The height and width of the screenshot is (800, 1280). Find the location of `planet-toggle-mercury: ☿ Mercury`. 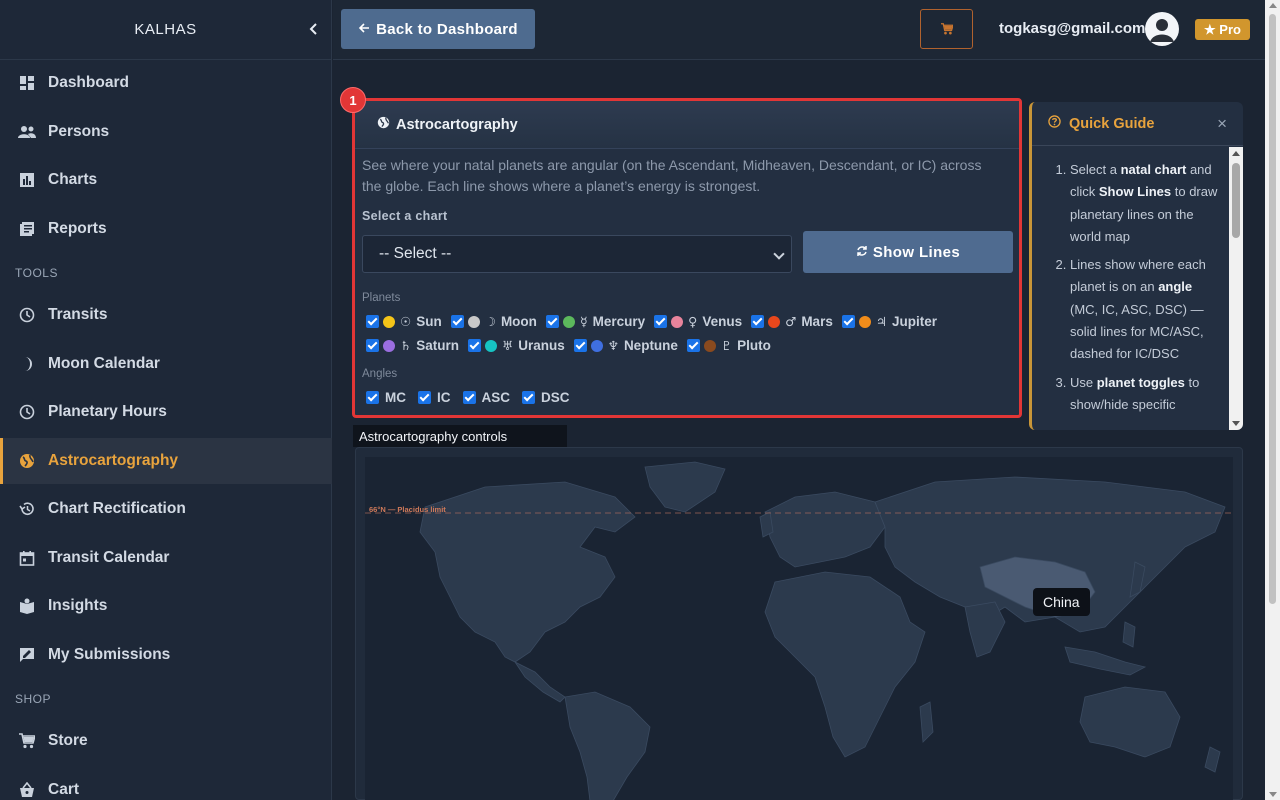

planet-toggle-mercury: ☿ Mercury is located at coordinates (595, 321).